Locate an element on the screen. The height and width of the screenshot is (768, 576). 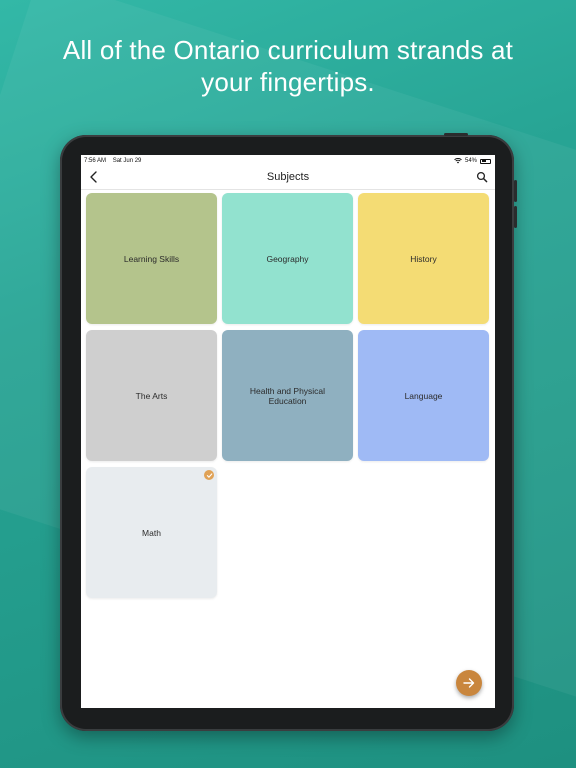
navigation-bar: Subjects is located at coordinates (288, 178).